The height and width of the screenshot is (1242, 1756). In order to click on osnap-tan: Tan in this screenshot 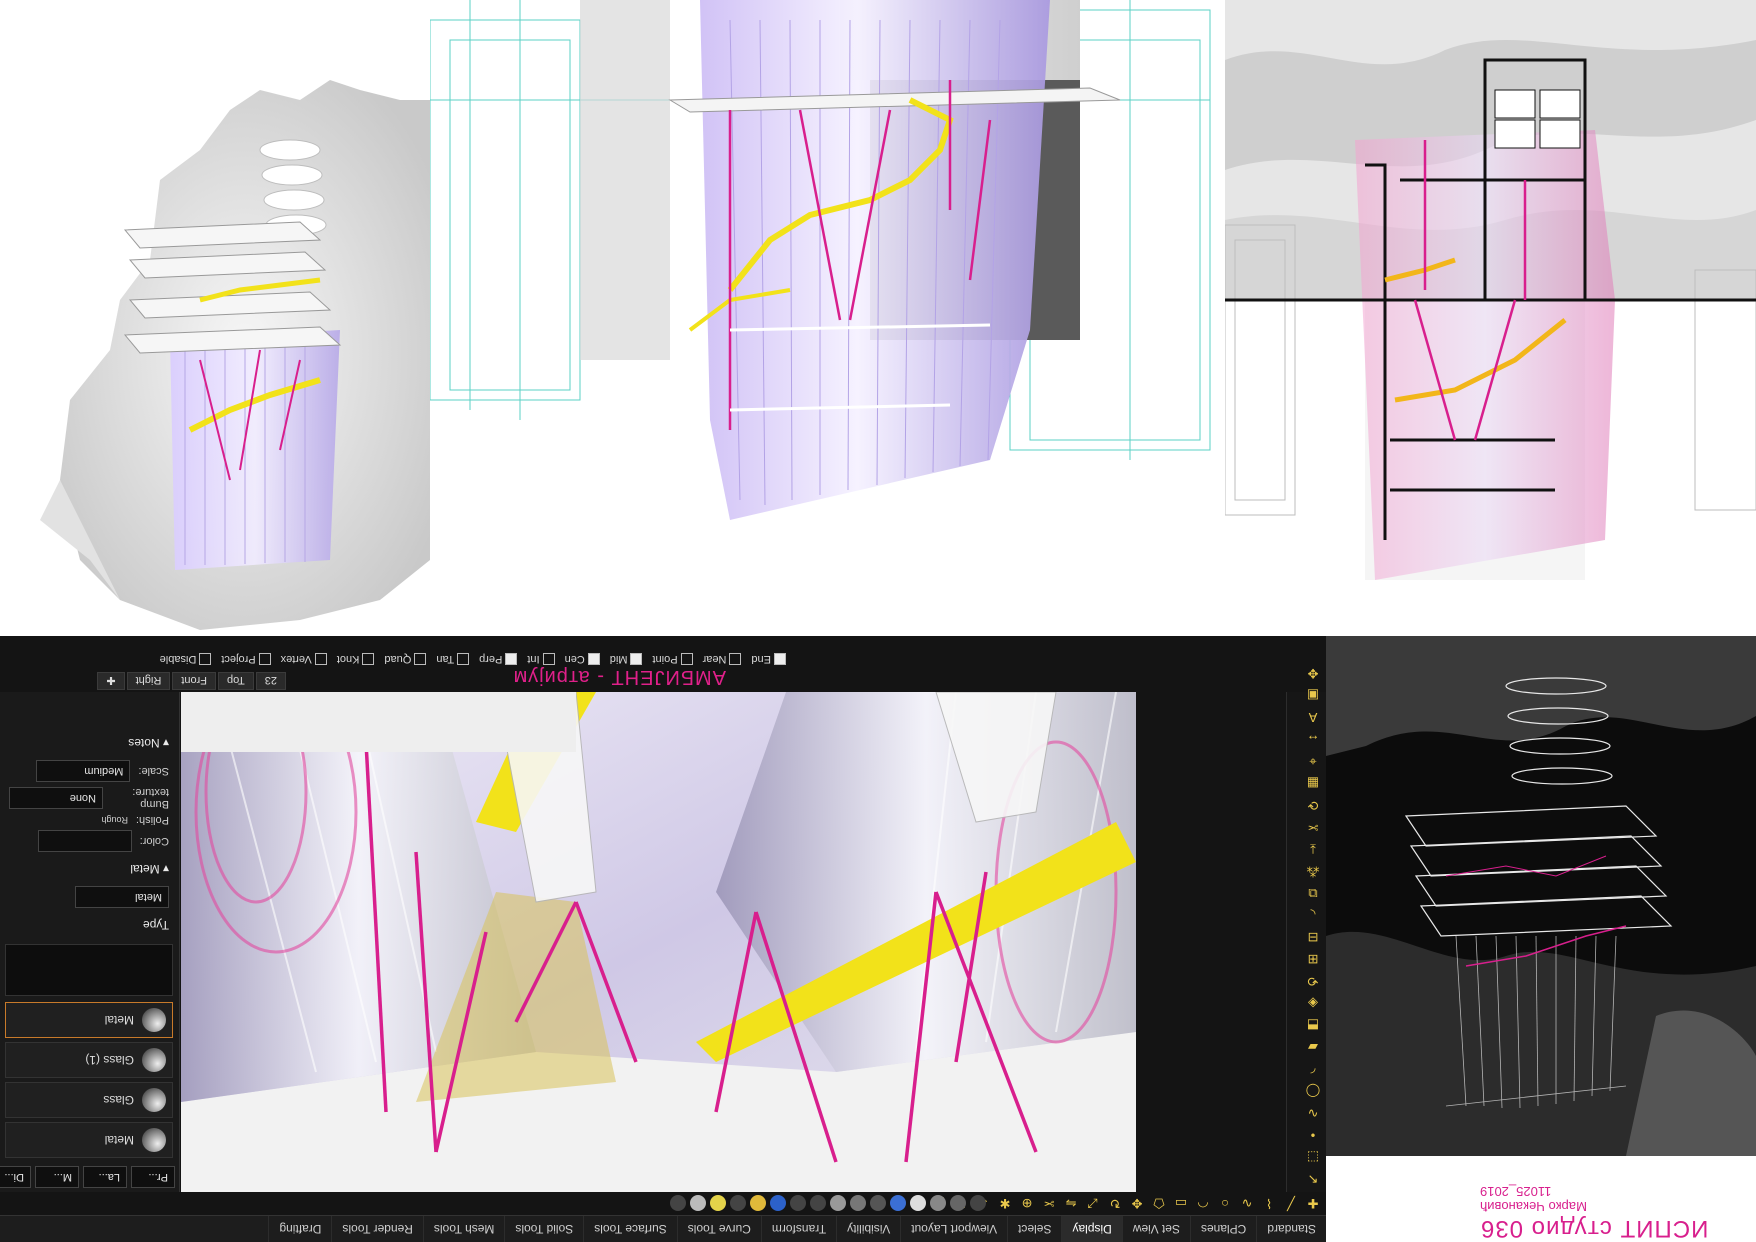, I will do `click(453, 659)`.